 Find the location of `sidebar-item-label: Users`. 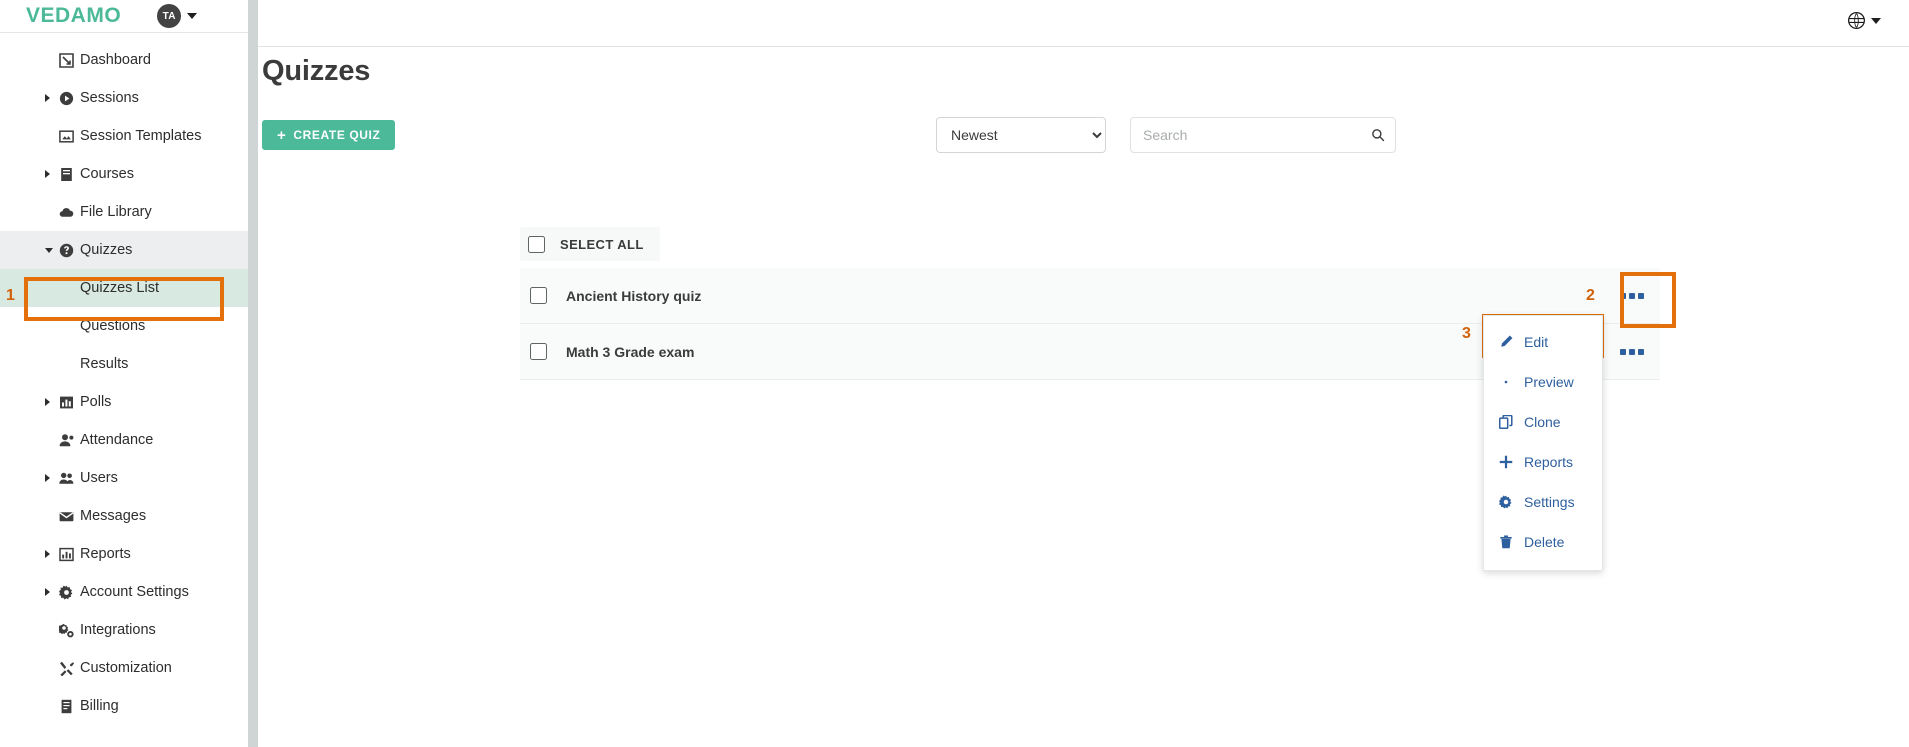

sidebar-item-label: Users is located at coordinates (99, 478).